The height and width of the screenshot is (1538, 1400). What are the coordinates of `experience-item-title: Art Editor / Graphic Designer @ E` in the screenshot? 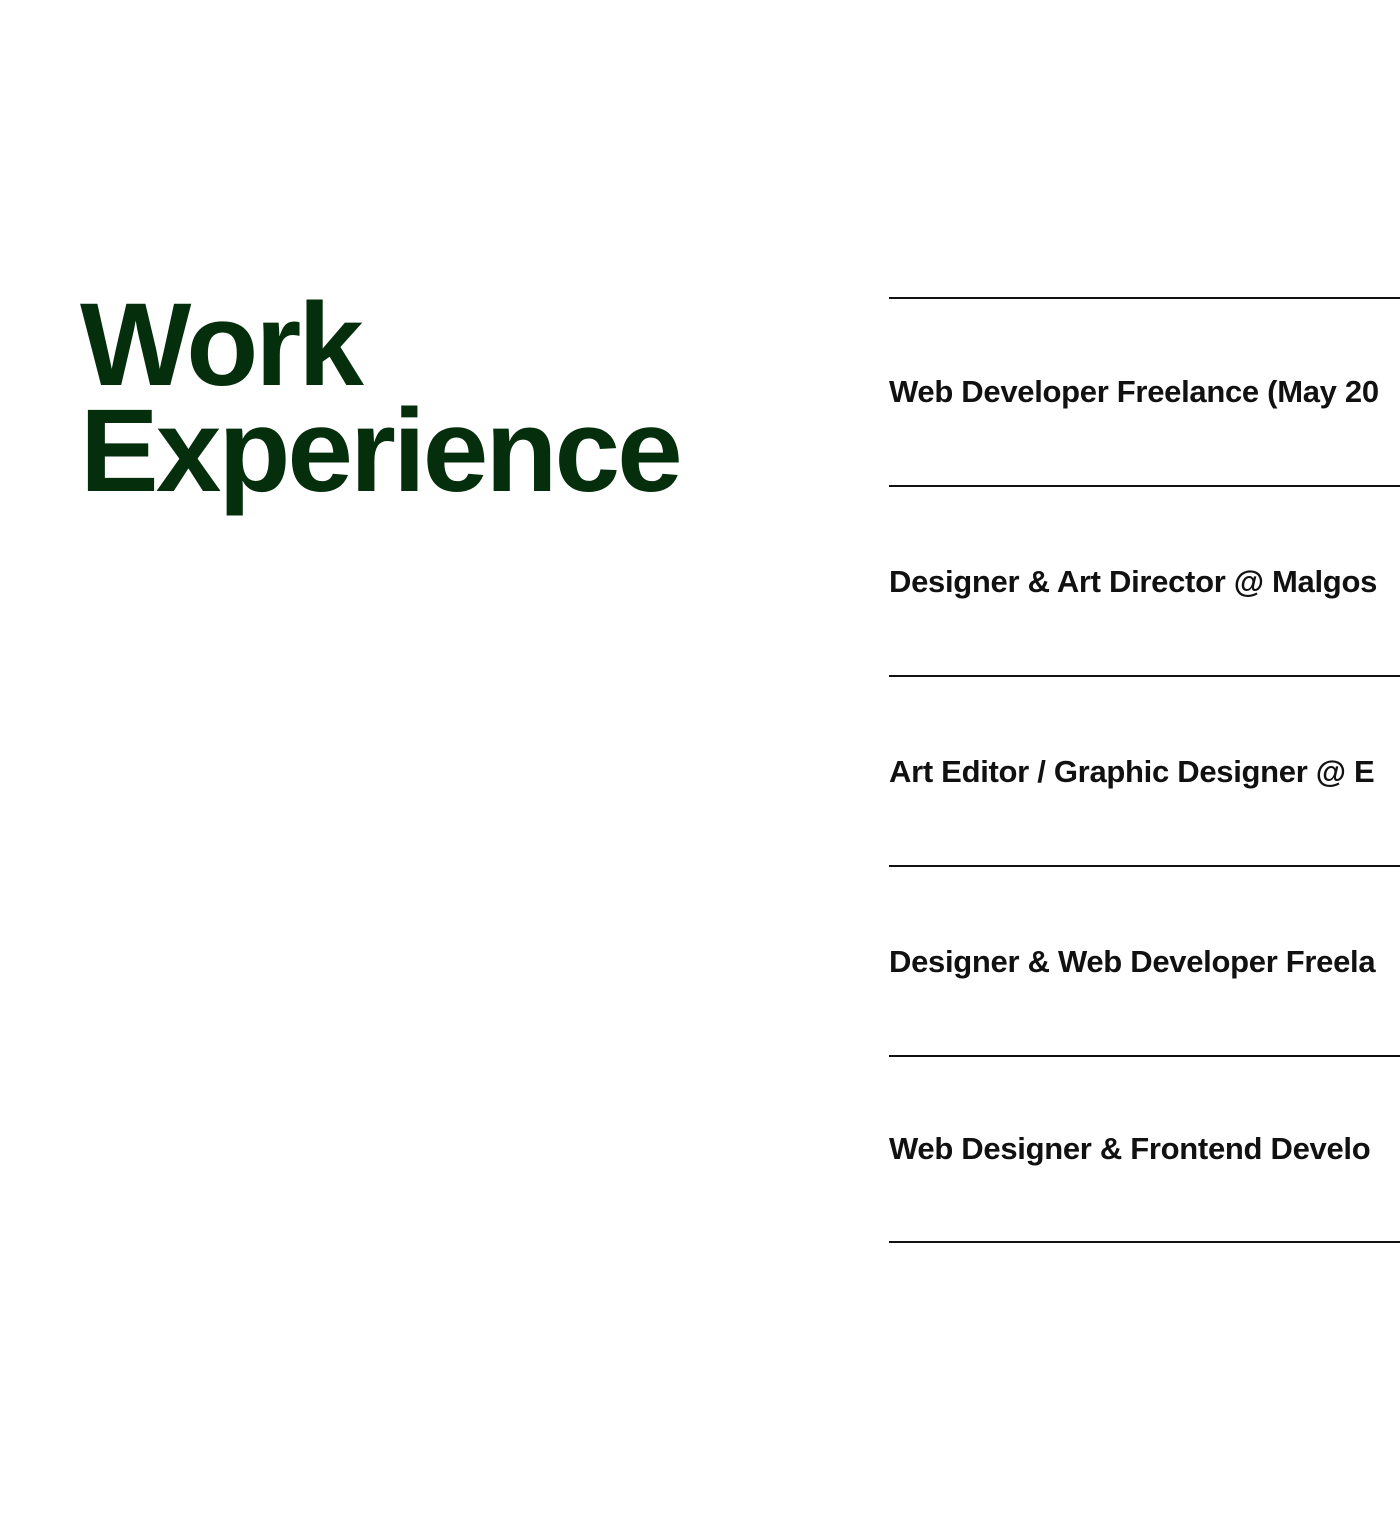 It's located at (1132, 771).